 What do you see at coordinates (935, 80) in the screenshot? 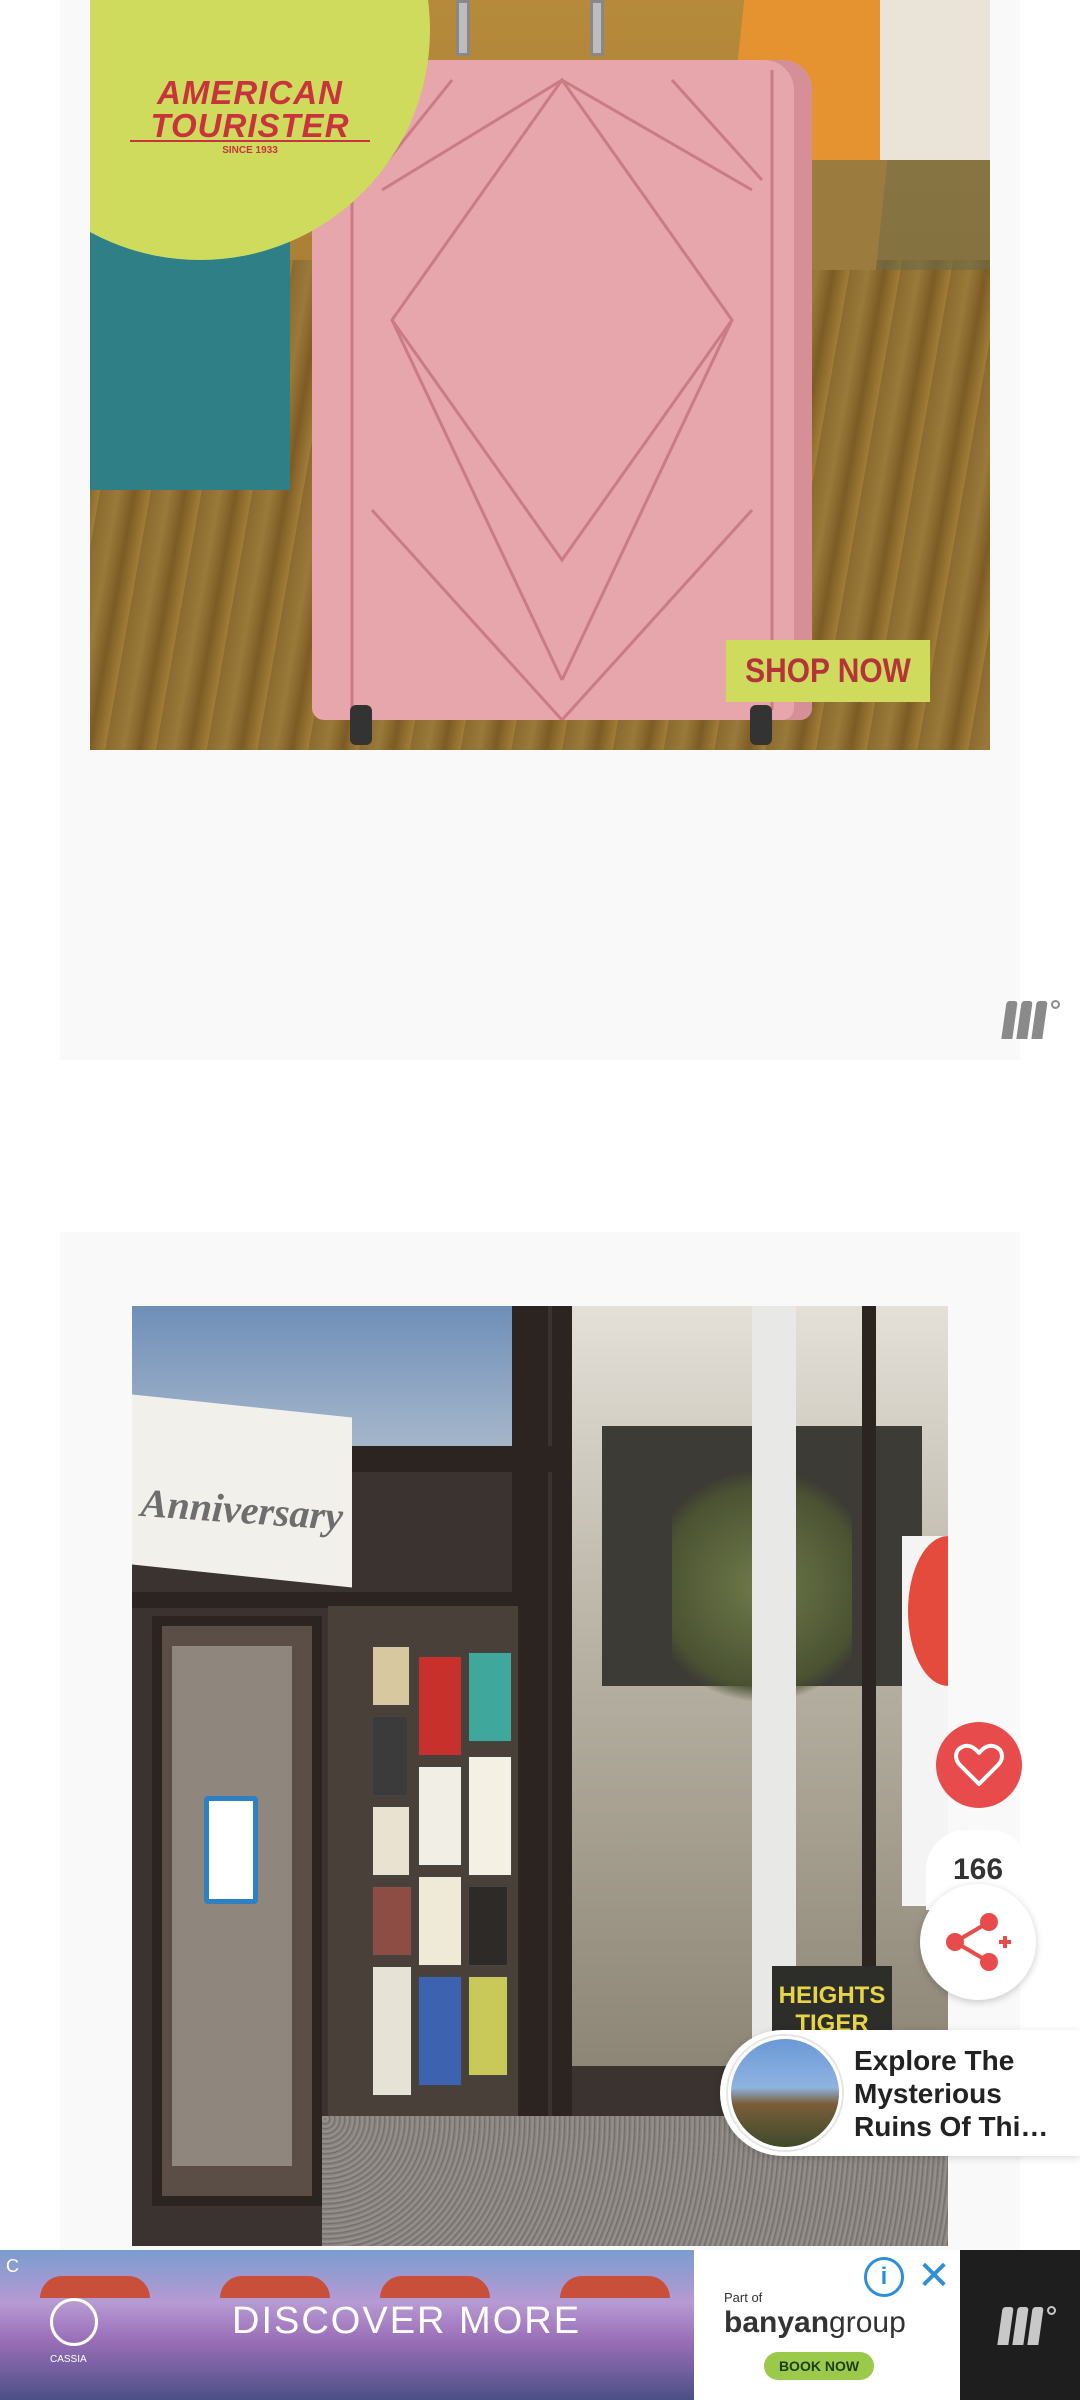
I see `ad-background-panel` at bounding box center [935, 80].